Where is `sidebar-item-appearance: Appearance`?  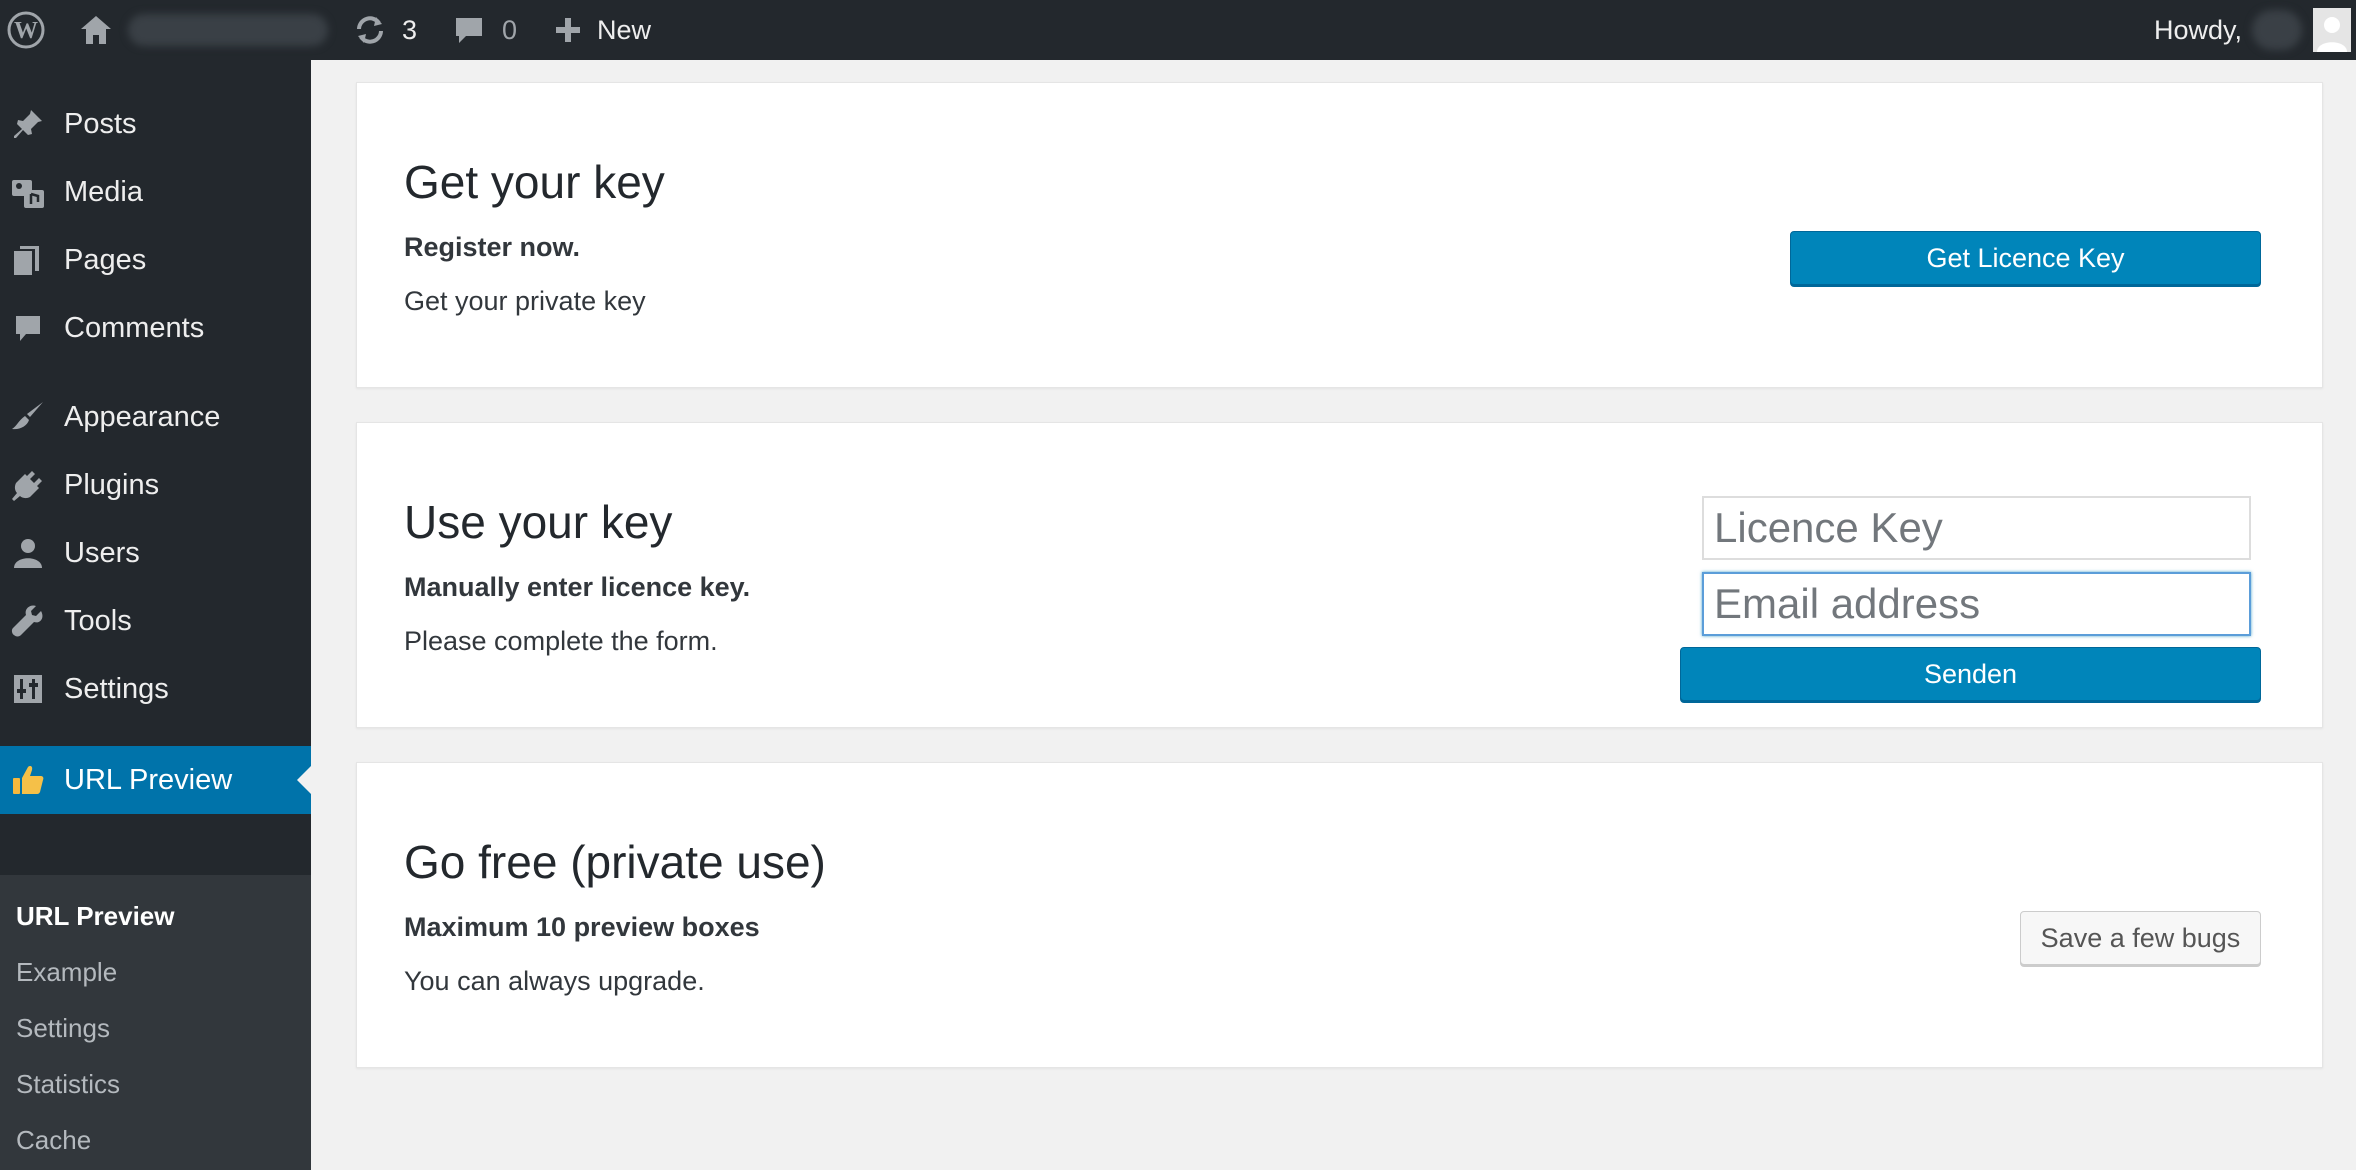 sidebar-item-appearance: Appearance is located at coordinates (155, 417).